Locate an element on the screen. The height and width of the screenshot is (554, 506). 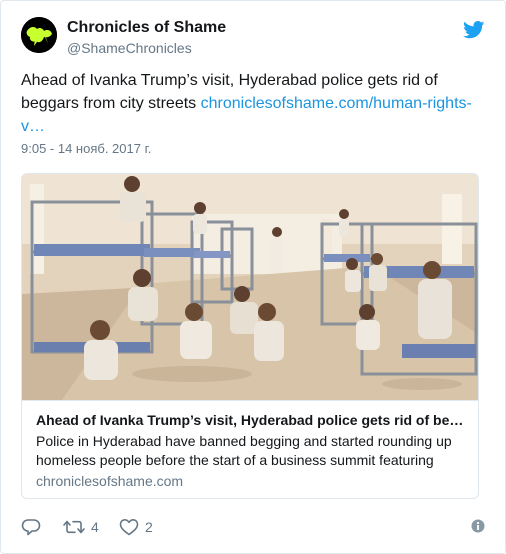
display-name: Chronicles of Shame is located at coordinates (146, 28).